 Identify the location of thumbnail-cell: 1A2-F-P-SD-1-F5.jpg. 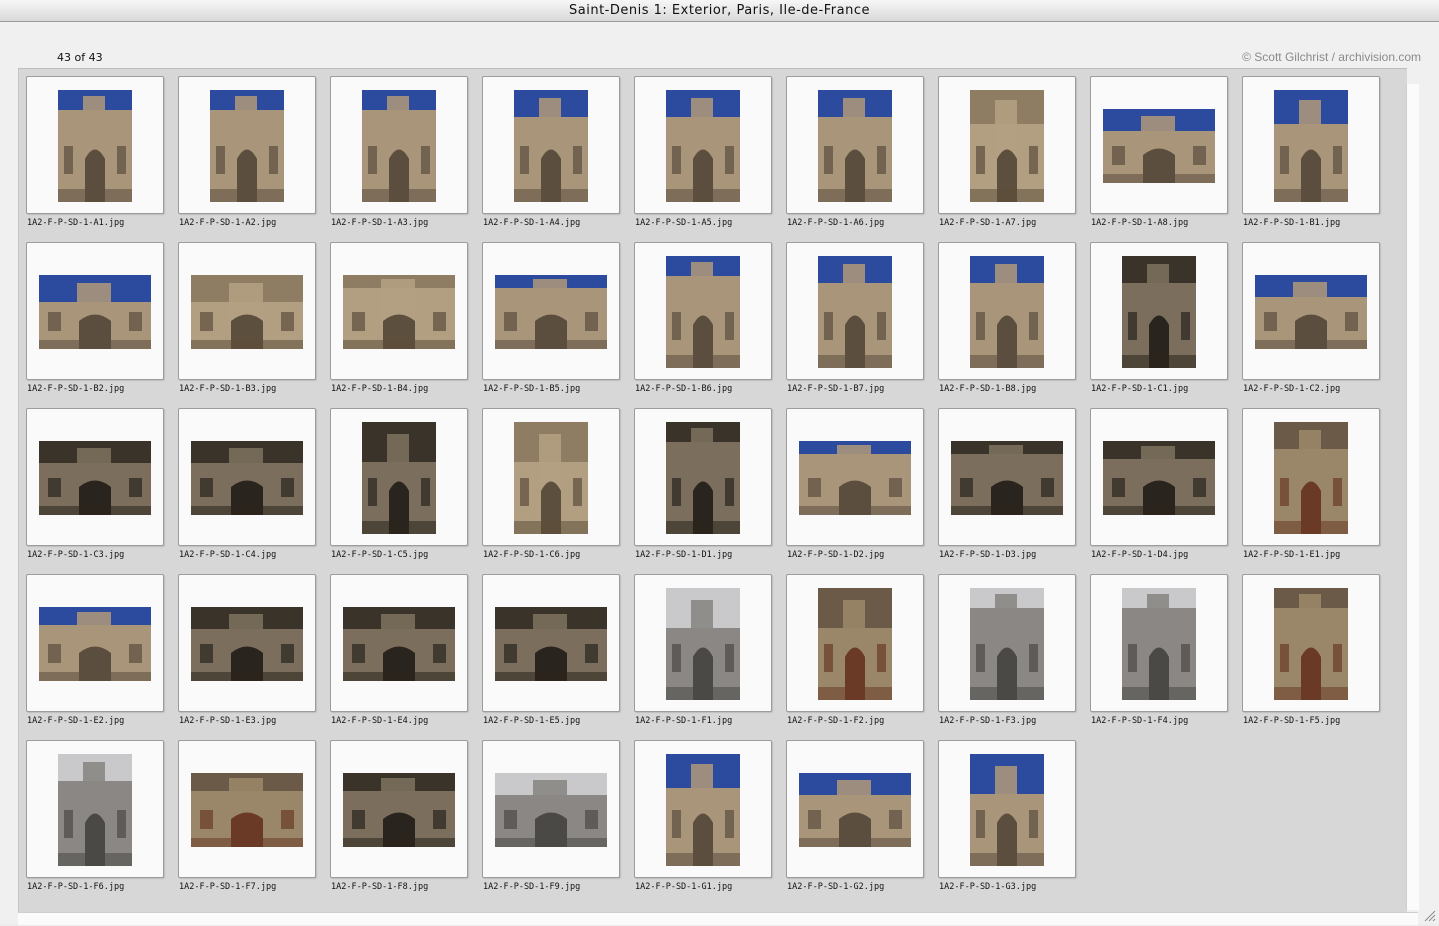
(1311, 657).